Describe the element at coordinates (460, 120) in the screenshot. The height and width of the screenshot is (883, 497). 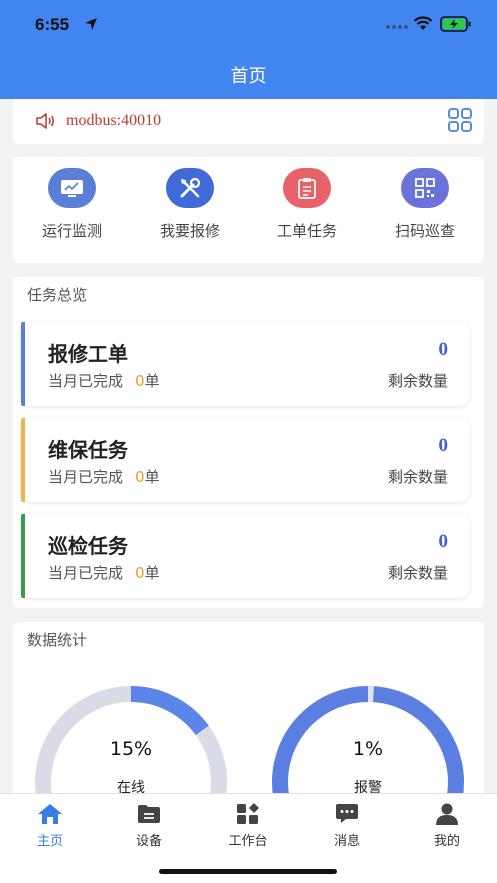
I see `grid-menu-icon` at that location.